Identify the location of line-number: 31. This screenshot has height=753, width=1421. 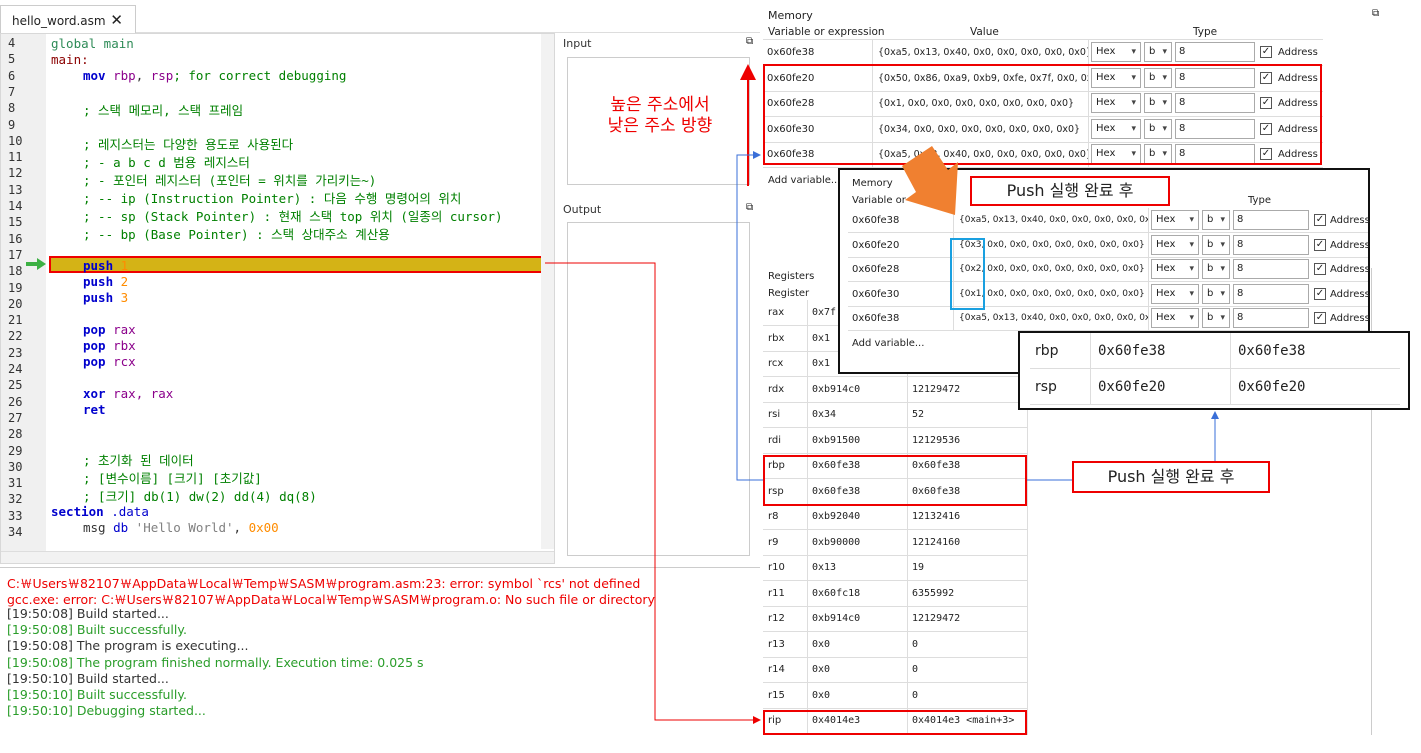
(15, 483).